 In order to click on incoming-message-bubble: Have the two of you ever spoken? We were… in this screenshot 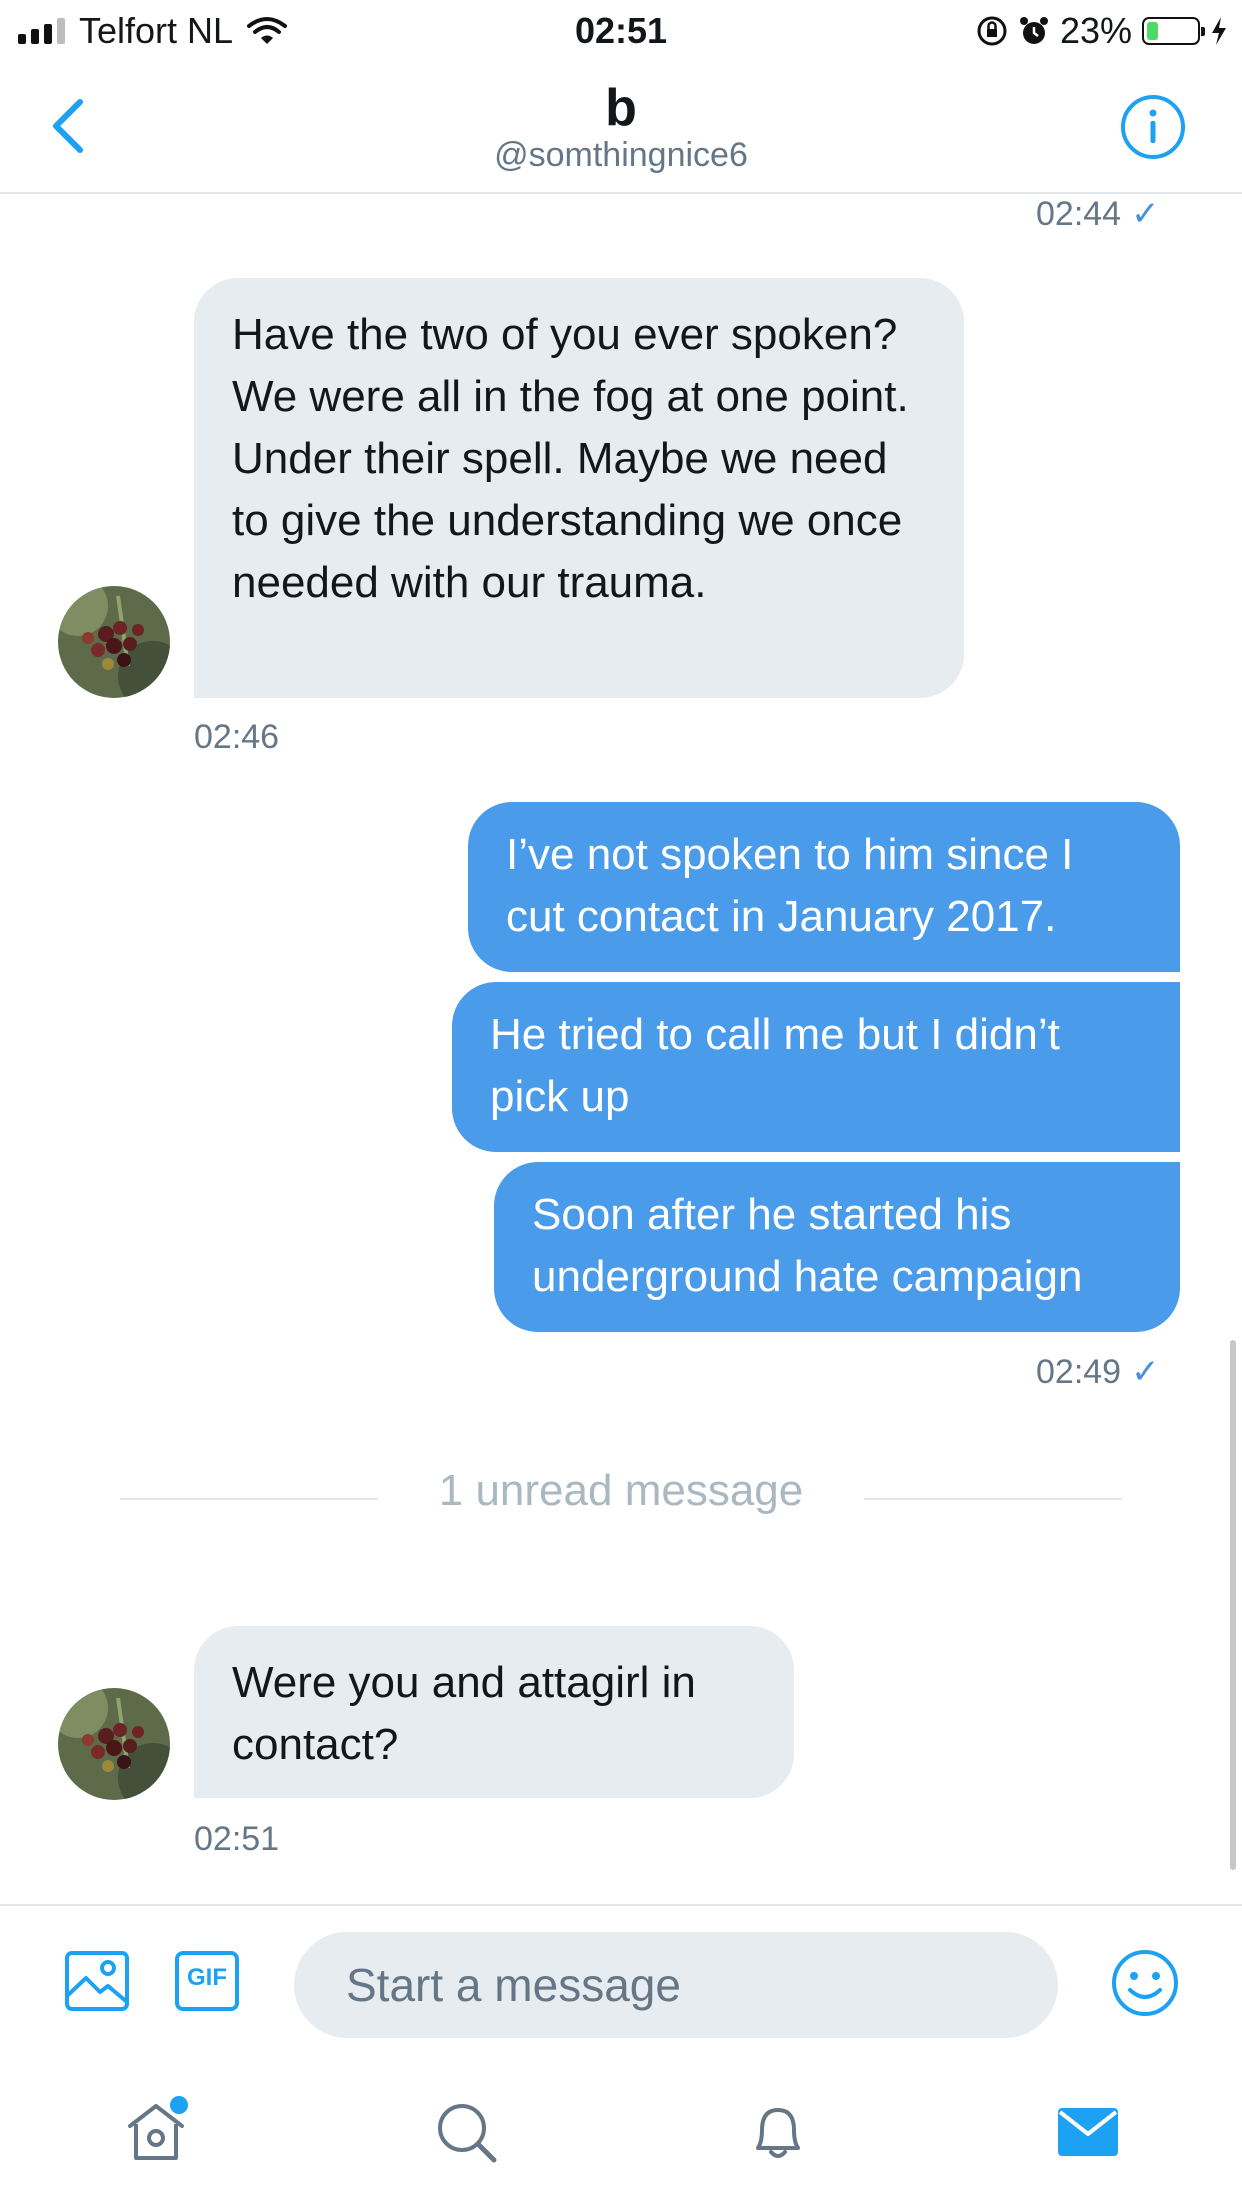, I will do `click(579, 488)`.